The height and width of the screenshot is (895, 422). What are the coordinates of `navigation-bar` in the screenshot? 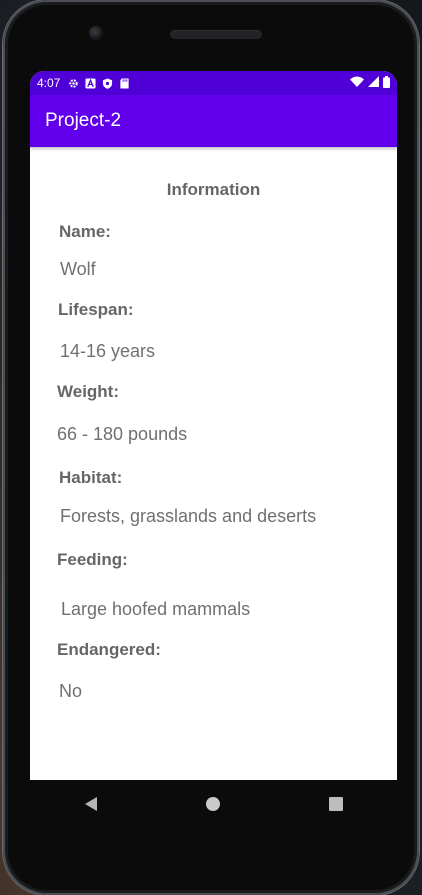 It's located at (213, 804).